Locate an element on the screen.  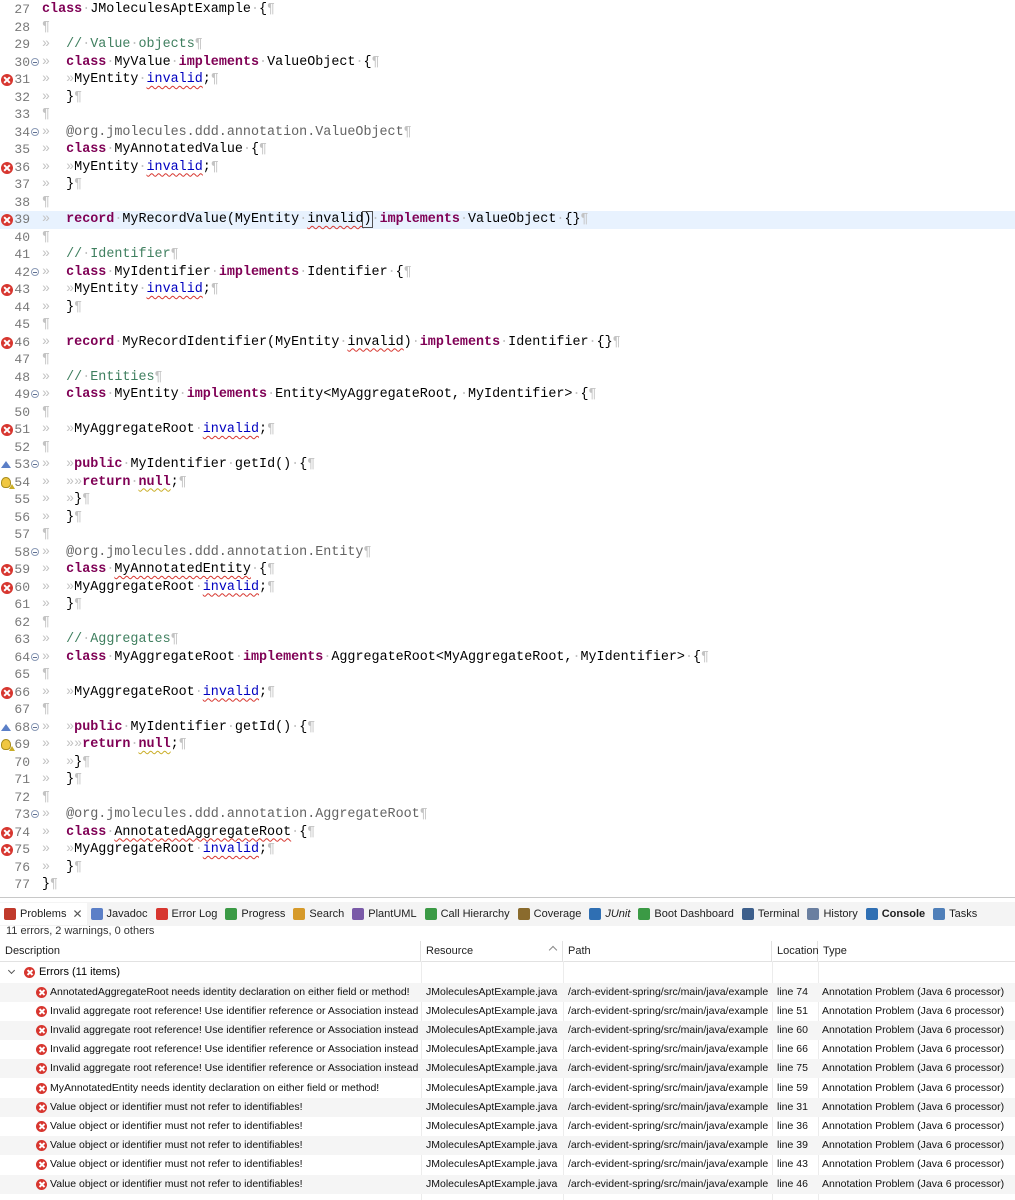
tab-boot-dashboard: Boot Dashboard is located at coordinates (686, 914).